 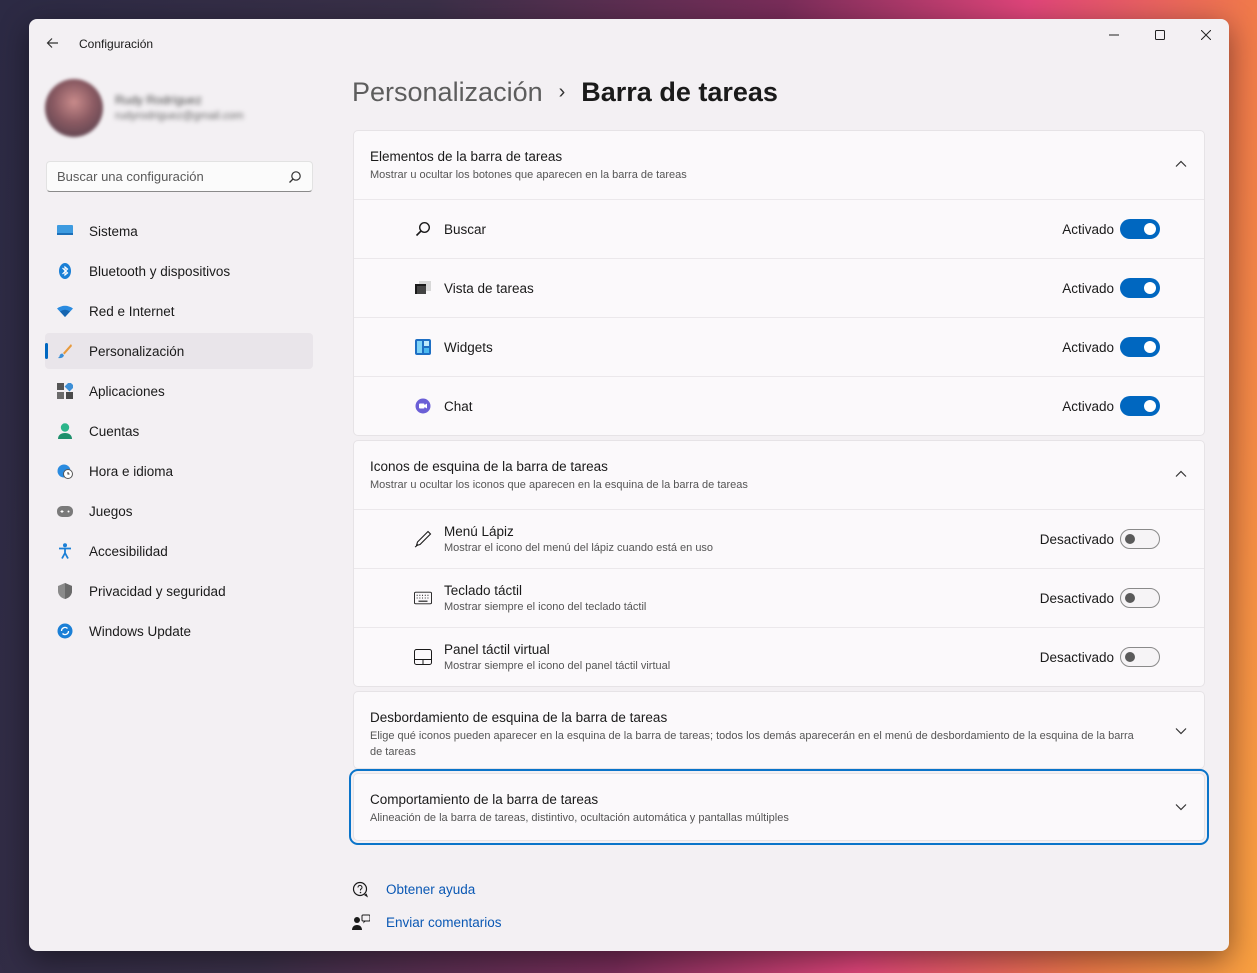 I want to click on sidebar-item-privacidad: Privacidad y seguridad, so click(x=179, y=591).